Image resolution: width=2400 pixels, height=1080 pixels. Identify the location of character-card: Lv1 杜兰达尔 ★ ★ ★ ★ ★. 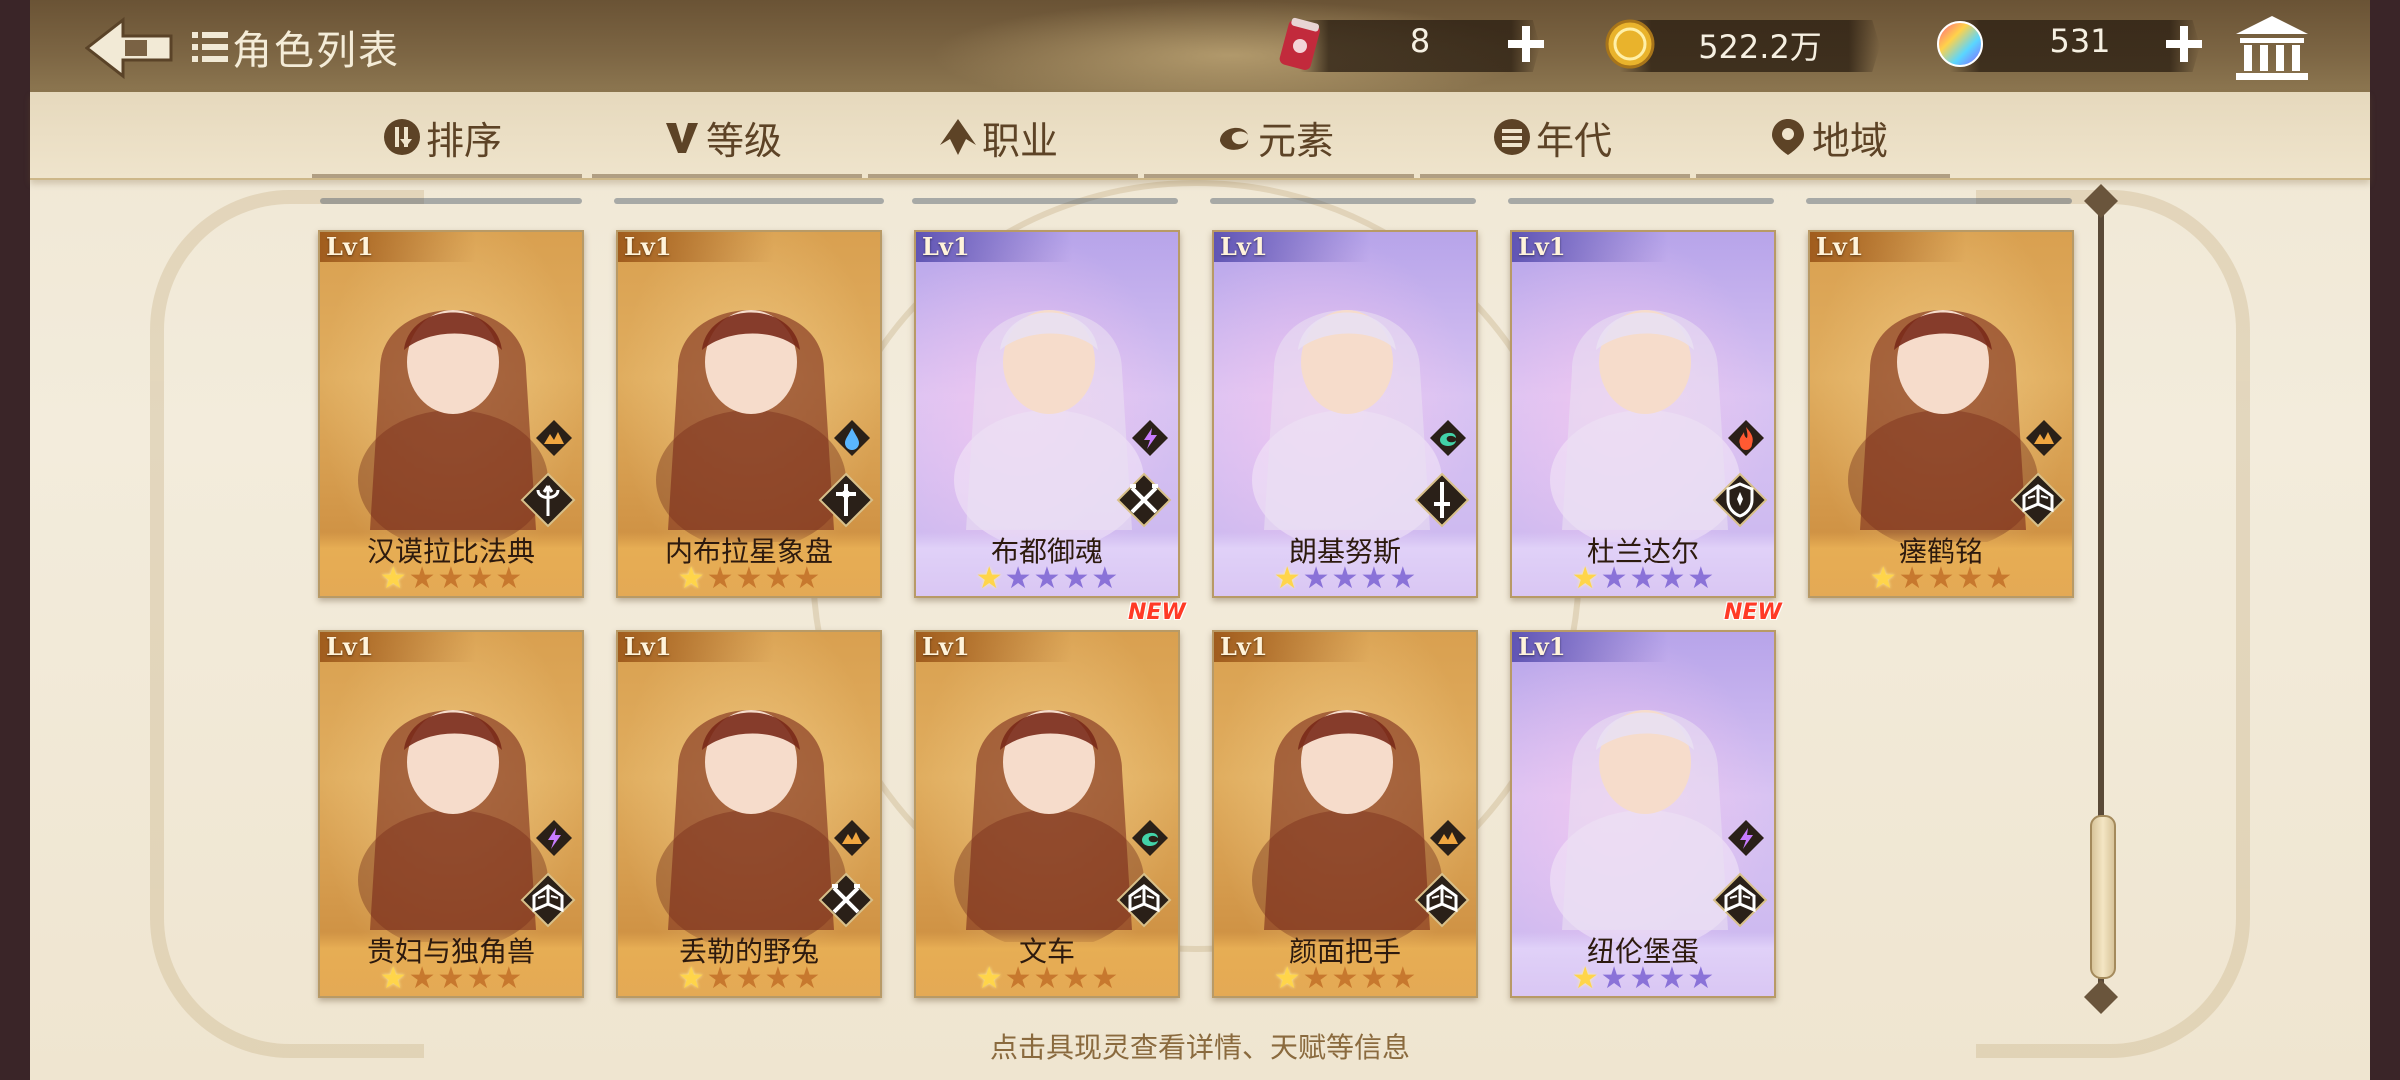
(1643, 414).